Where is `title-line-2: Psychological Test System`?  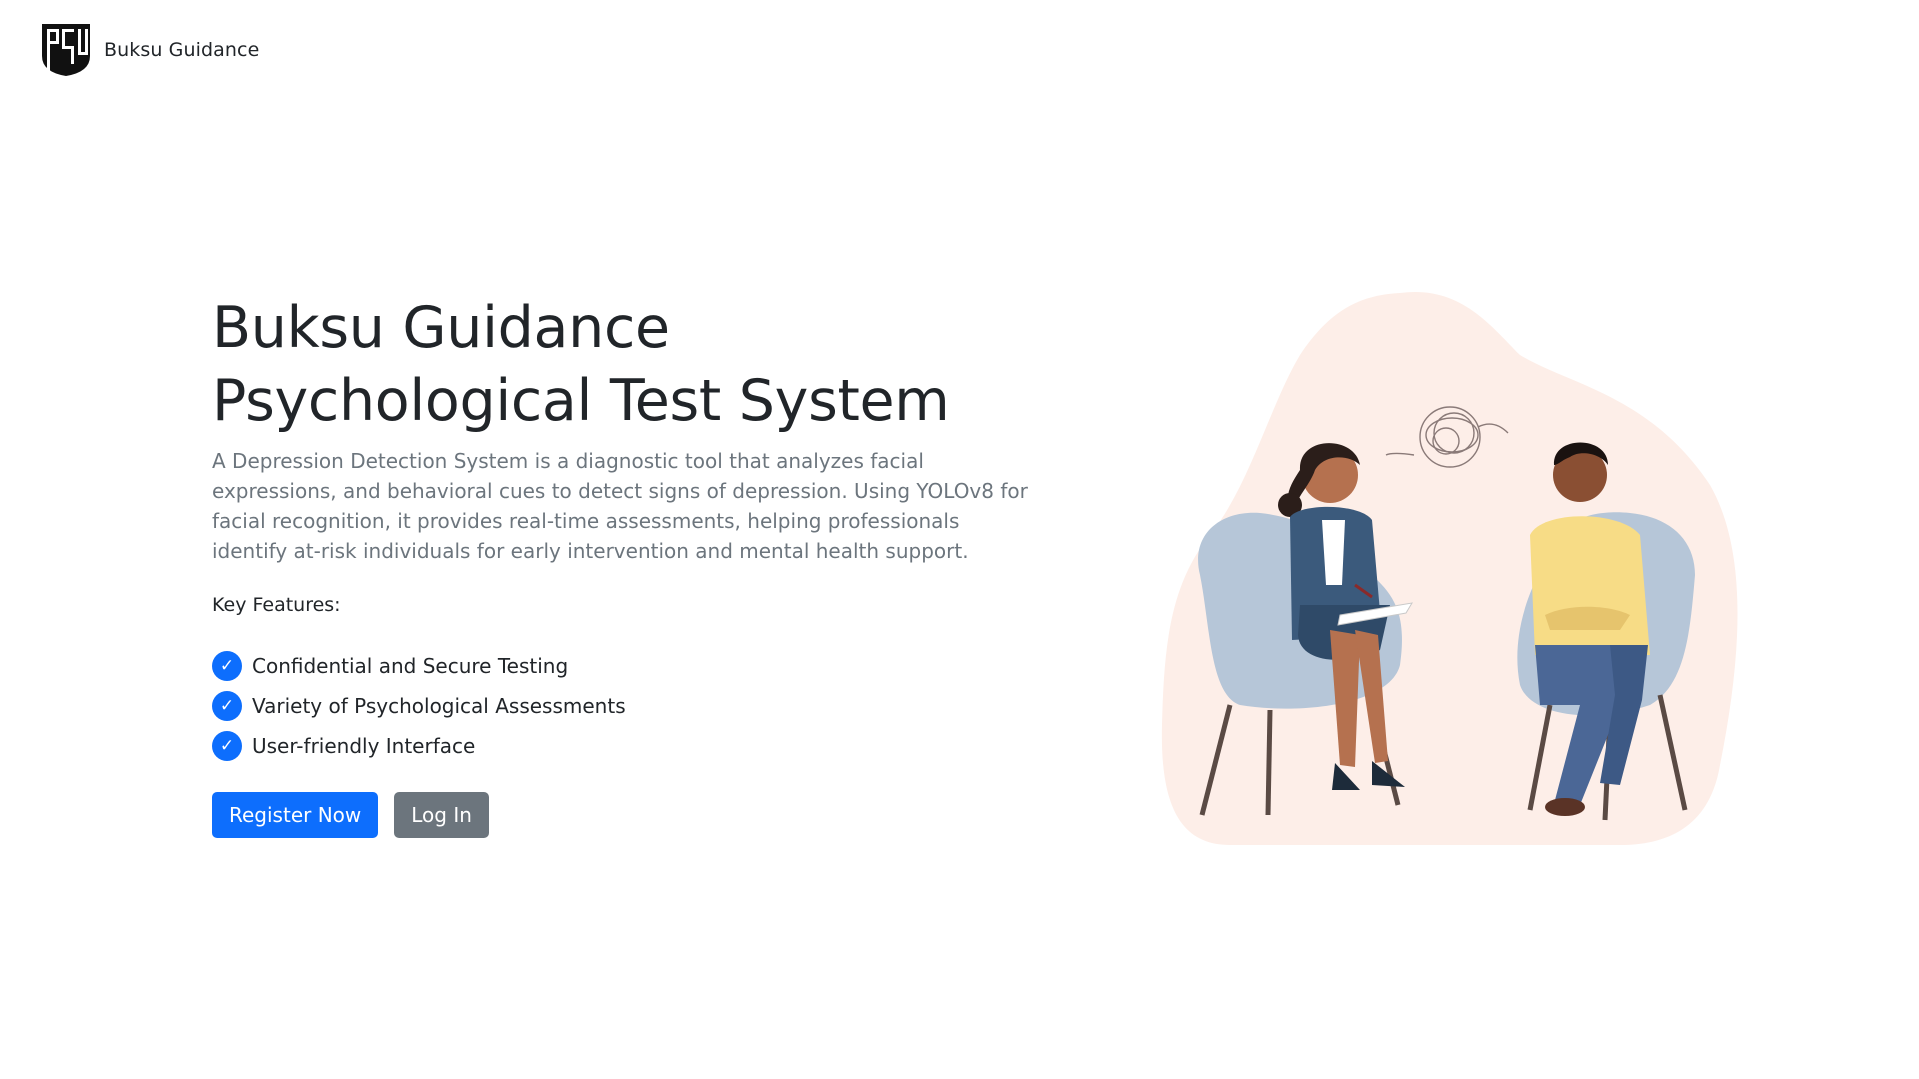 title-line-2: Psychological Test System is located at coordinates (581, 401).